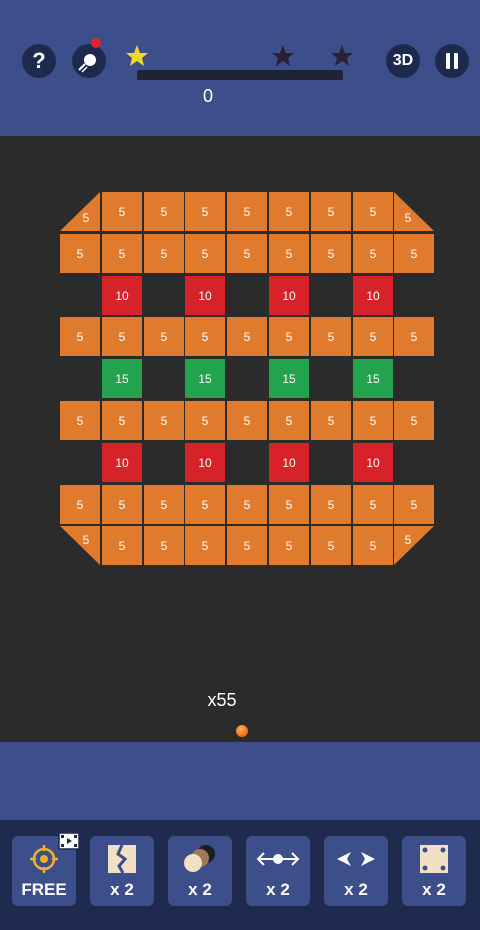 The height and width of the screenshot is (930, 480). Describe the element at coordinates (278, 889) in the screenshot. I see `widen-count: x 2` at that location.